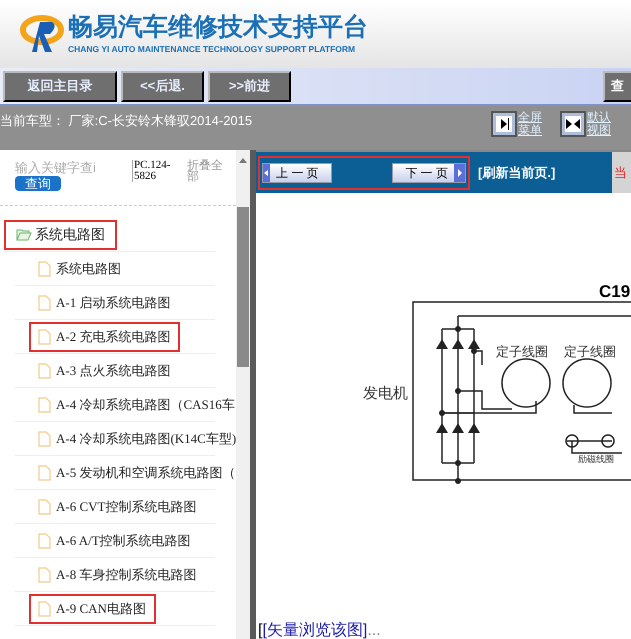 Image resolution: width=631 pixels, height=639 pixels. What do you see at coordinates (218, 27) in the screenshot?
I see `site-title: 畅易汽车维修技术支持平台` at bounding box center [218, 27].